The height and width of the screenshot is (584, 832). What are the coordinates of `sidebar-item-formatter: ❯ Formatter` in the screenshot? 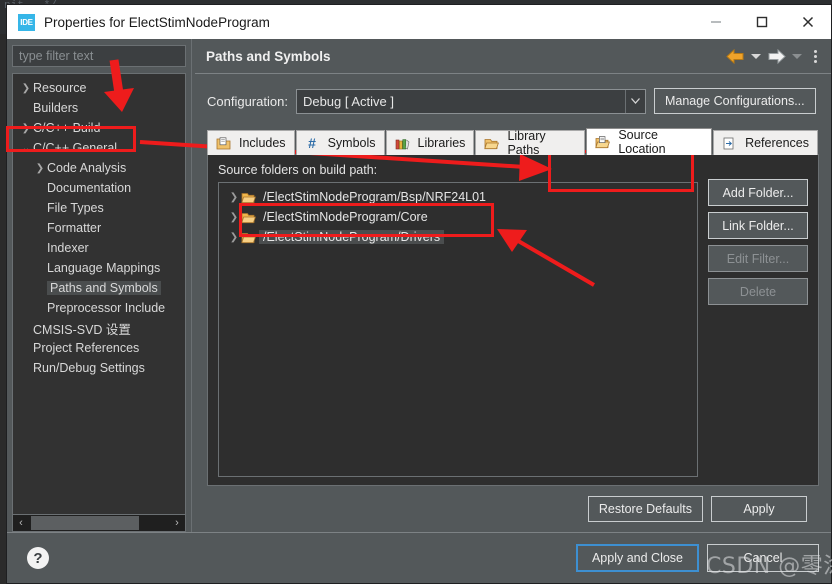 It's located at (99, 228).